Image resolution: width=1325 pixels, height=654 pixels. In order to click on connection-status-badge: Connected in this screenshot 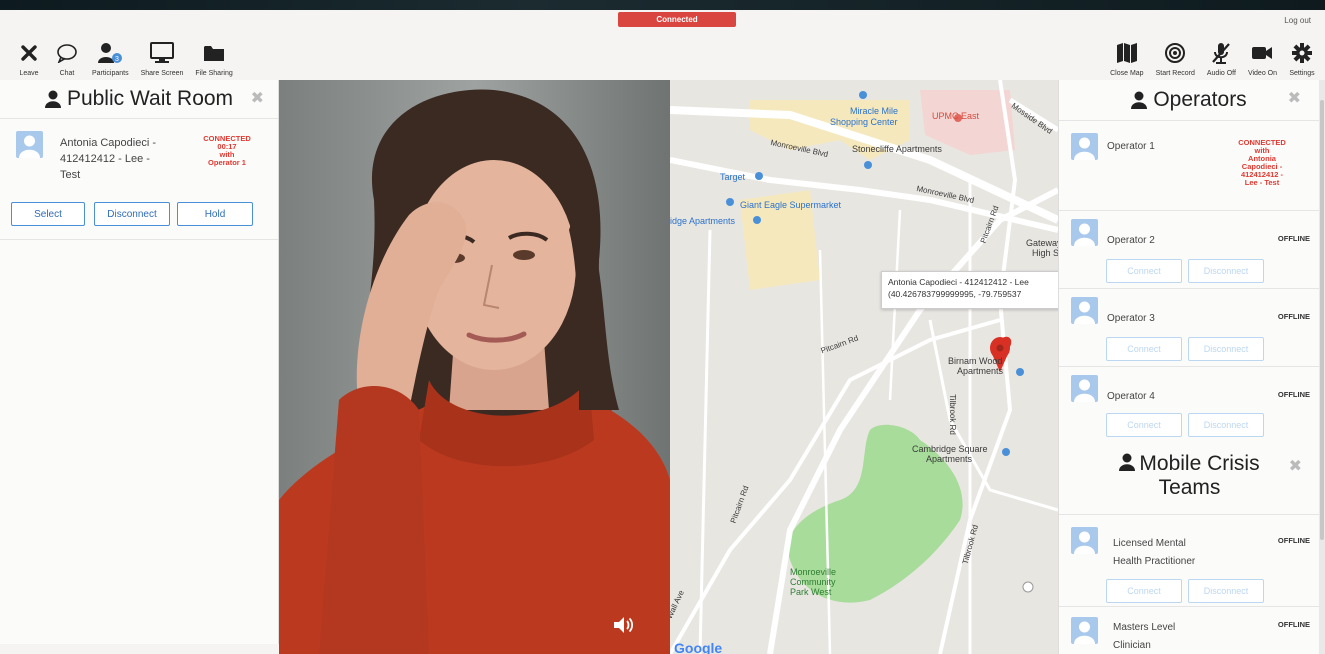, I will do `click(677, 19)`.